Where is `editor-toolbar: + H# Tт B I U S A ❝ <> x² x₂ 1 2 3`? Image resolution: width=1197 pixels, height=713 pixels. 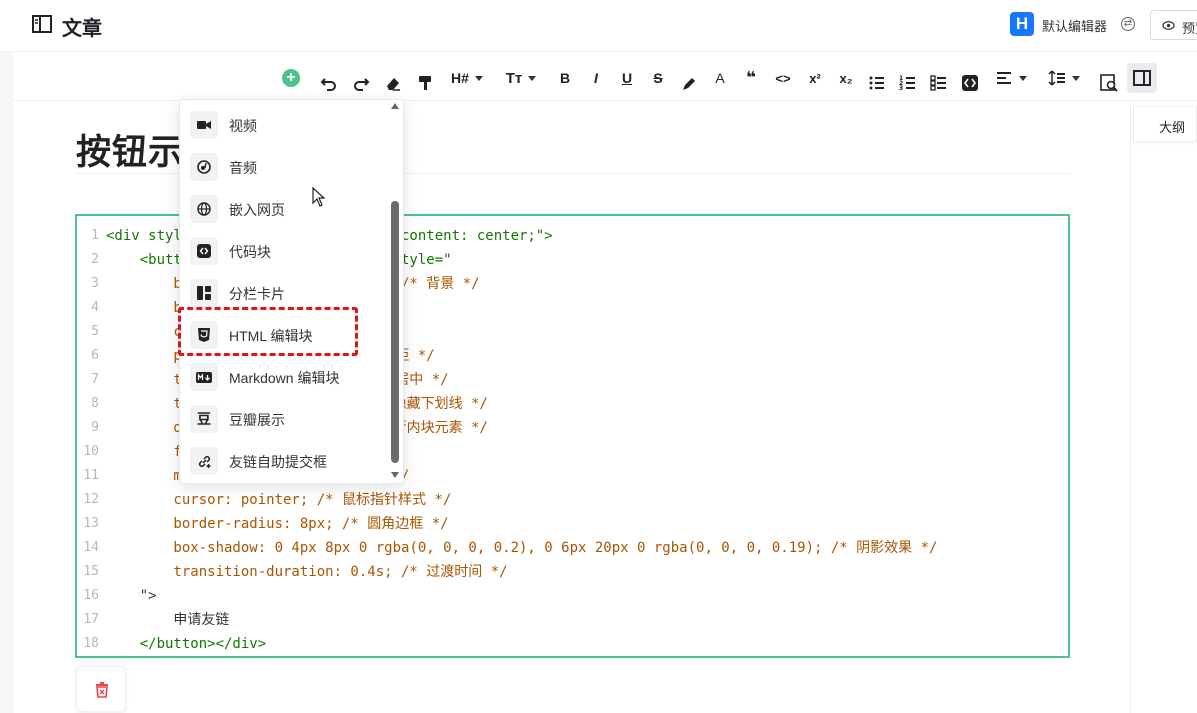 editor-toolbar: + H# Tт B I U S A ❝ <> x² x₂ 1 2 3 is located at coordinates (605, 78).